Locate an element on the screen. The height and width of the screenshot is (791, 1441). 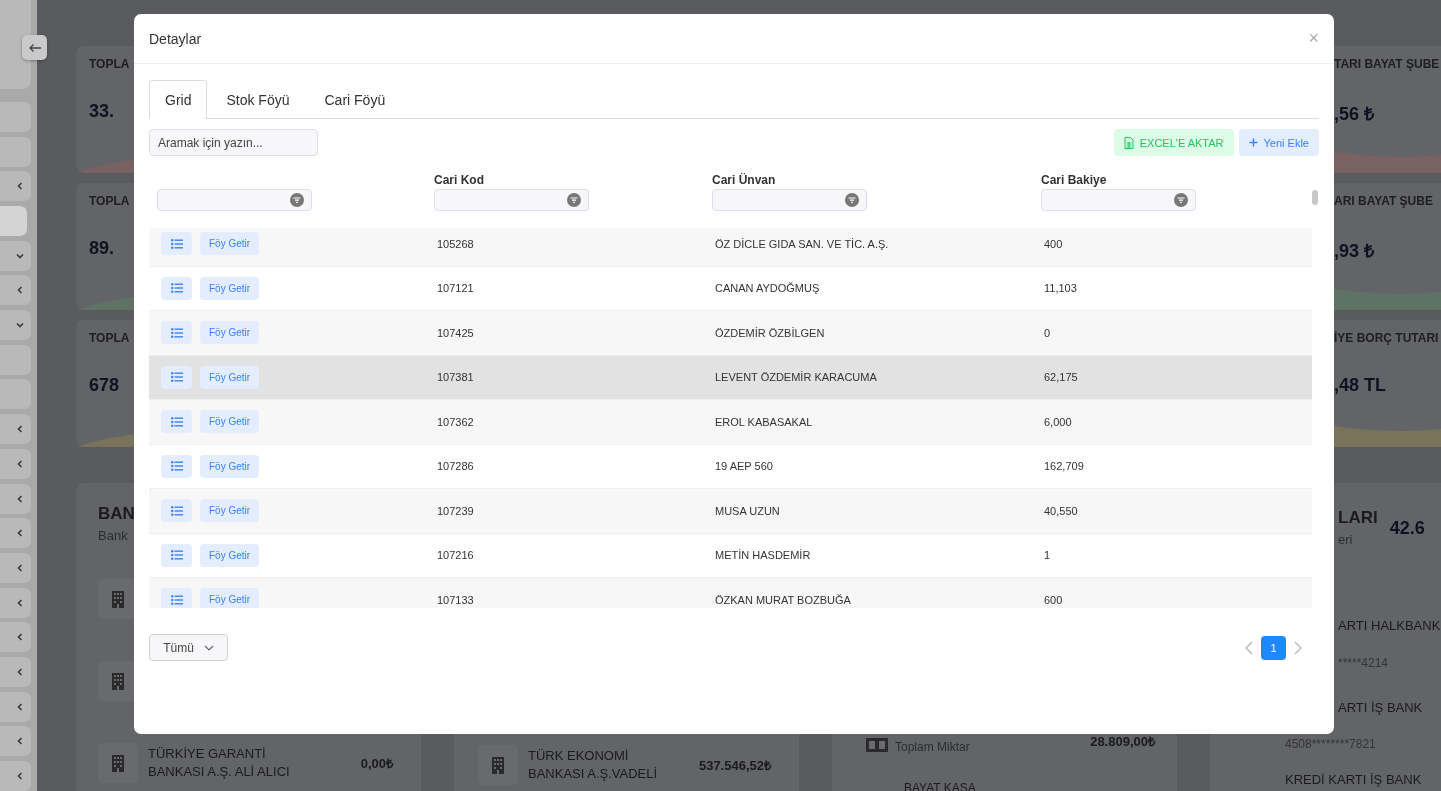
table-cell: 107216 is located at coordinates (455, 555).